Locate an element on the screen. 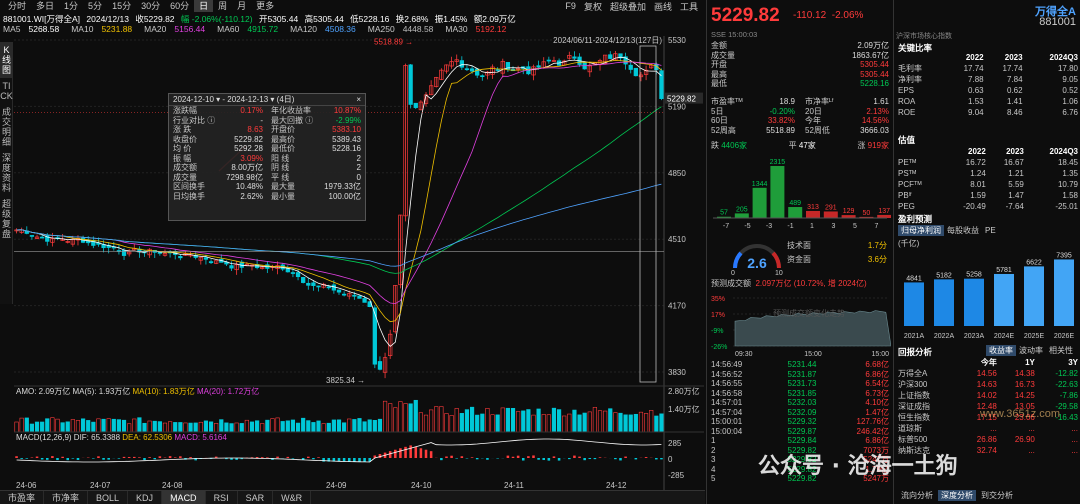 Image resolution: width=1080 pixels, height=504 pixels. ma-label: MA10 is located at coordinates (82, 29).